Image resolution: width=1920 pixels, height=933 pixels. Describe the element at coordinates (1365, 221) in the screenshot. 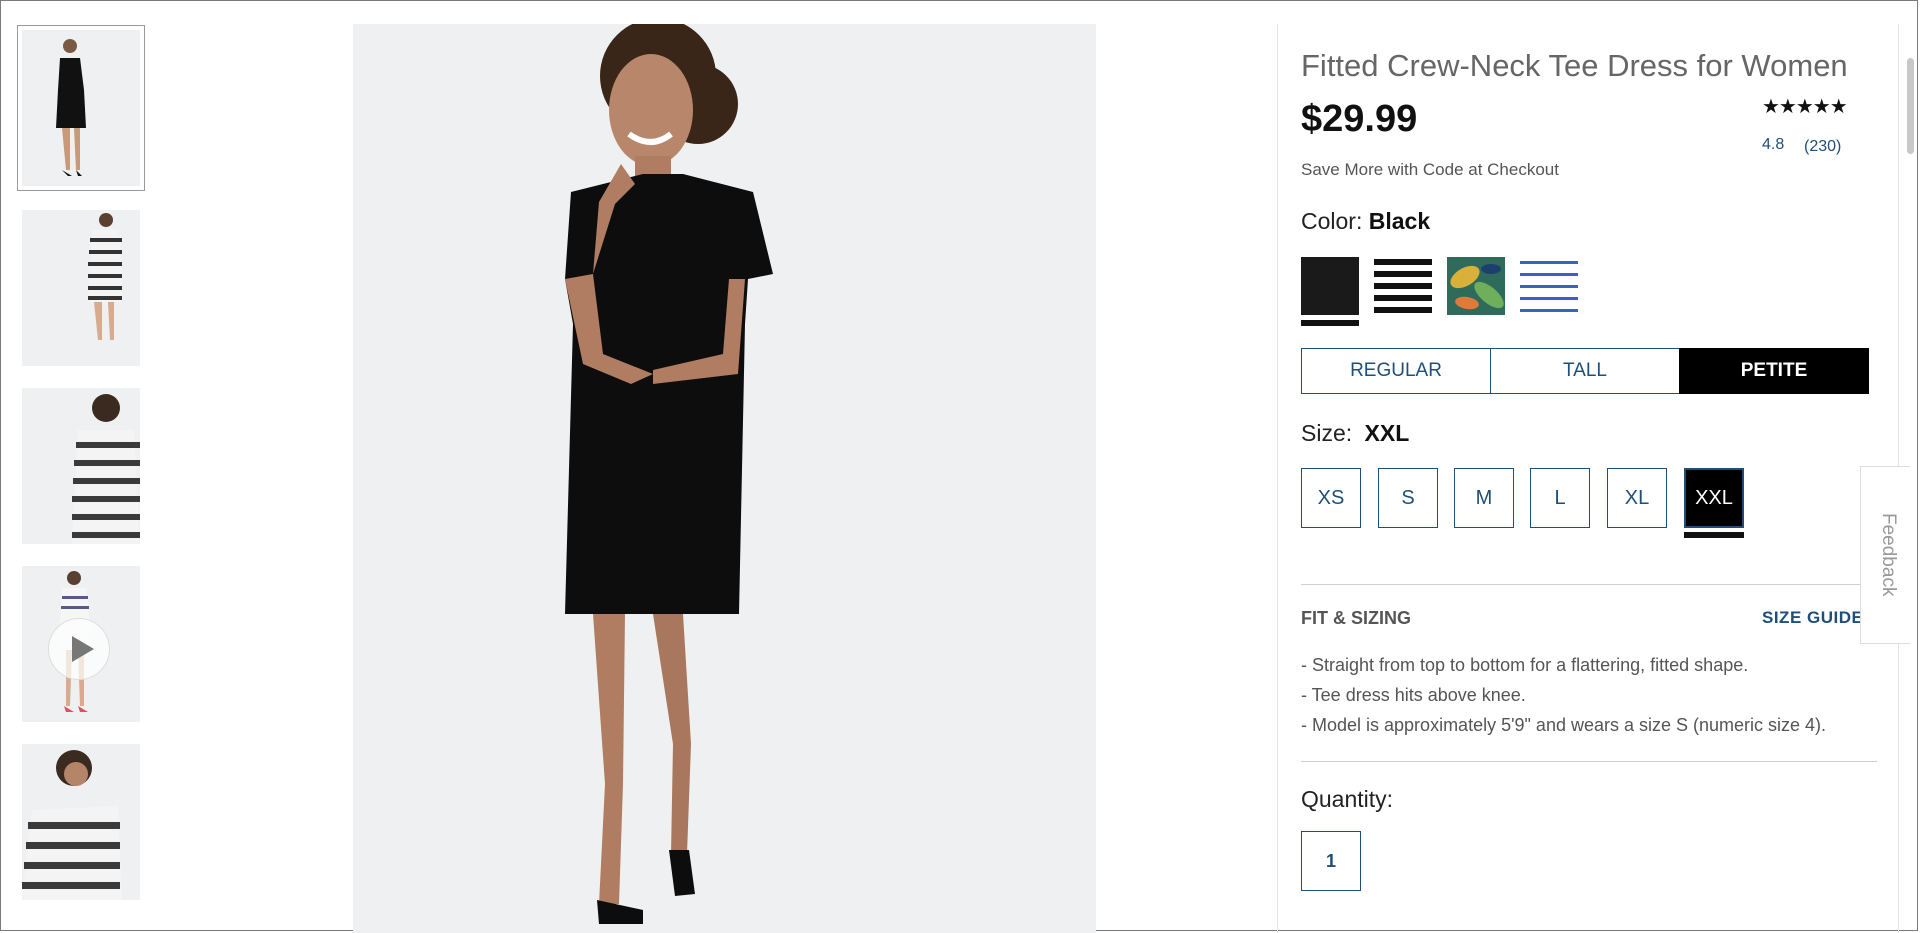

I see `color-label: Color: Black` at that location.